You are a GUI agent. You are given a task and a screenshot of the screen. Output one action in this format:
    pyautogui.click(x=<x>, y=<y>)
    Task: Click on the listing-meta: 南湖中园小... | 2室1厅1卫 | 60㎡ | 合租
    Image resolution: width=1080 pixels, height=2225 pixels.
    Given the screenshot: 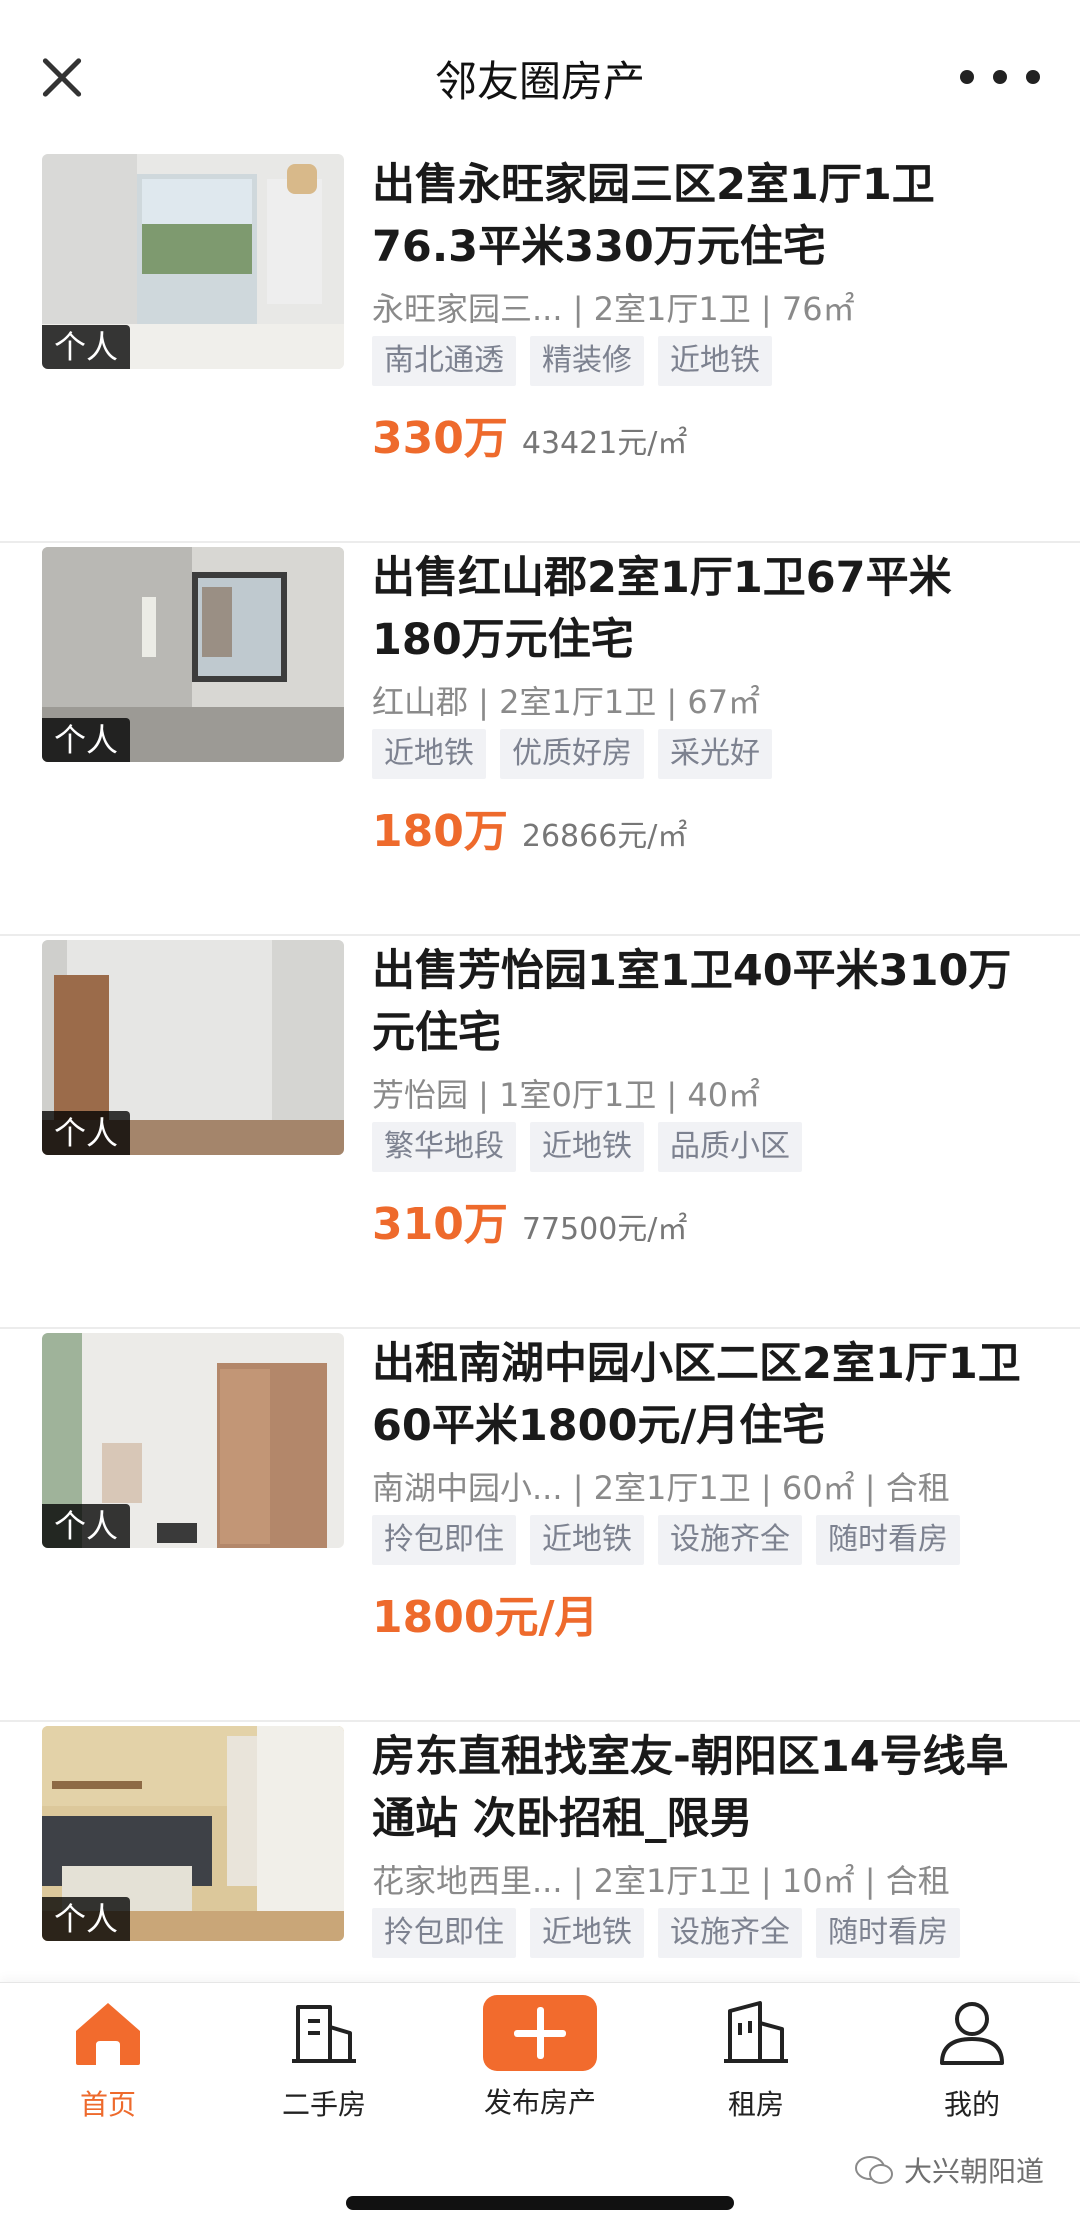 What is the action you would take?
    pyautogui.click(x=661, y=1488)
    